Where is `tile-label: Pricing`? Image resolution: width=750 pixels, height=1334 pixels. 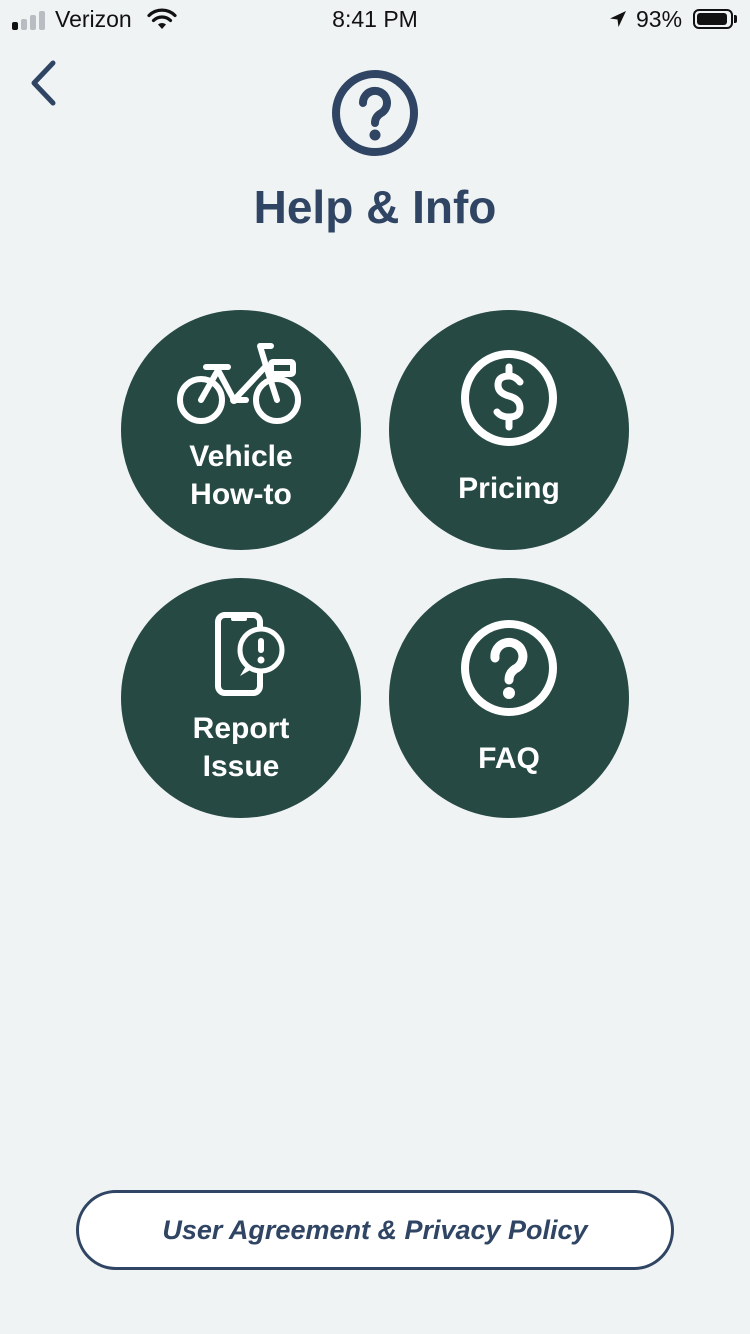 tile-label: Pricing is located at coordinates (509, 488).